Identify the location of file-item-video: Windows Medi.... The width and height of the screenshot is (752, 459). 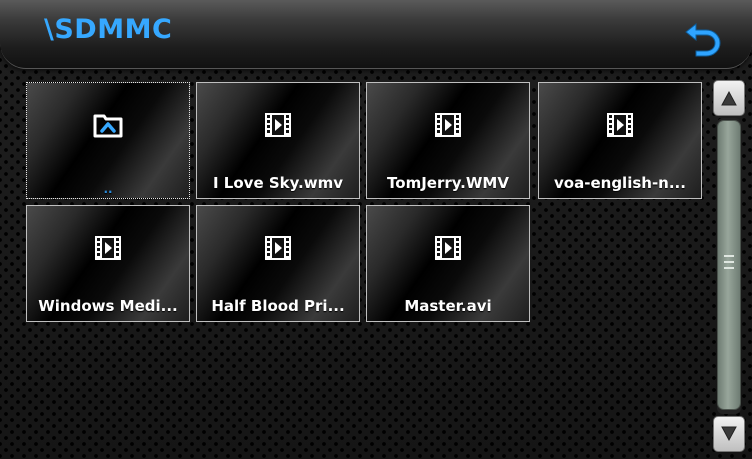
(108, 263).